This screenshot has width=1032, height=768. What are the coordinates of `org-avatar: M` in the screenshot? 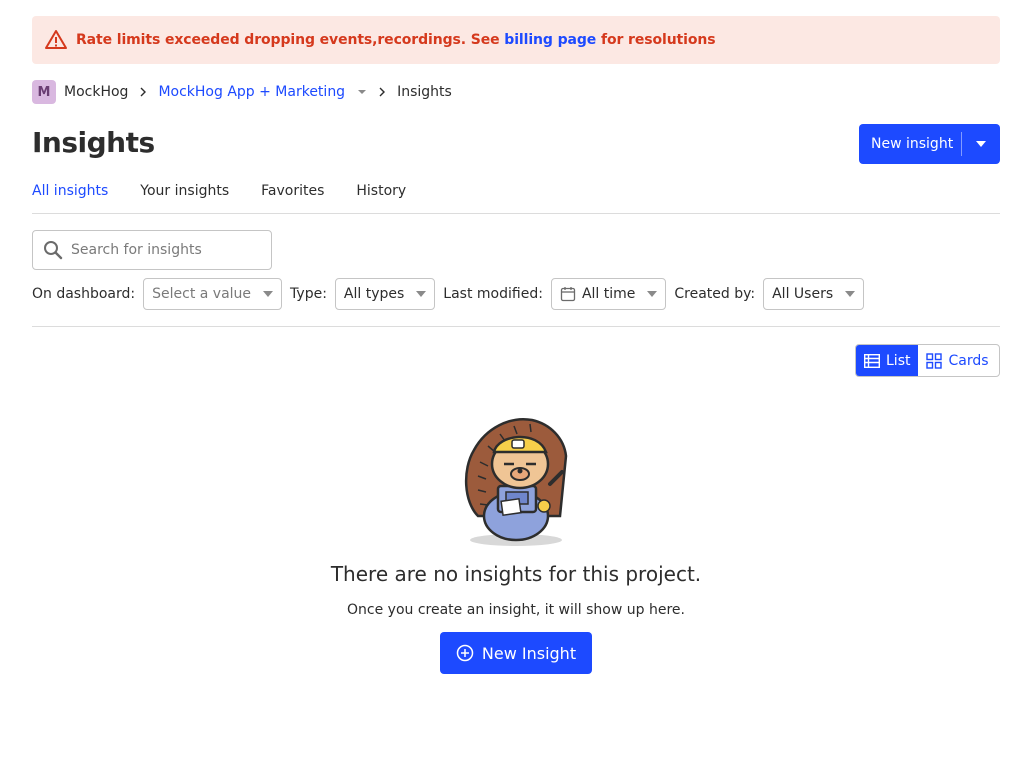 It's located at (44, 92).